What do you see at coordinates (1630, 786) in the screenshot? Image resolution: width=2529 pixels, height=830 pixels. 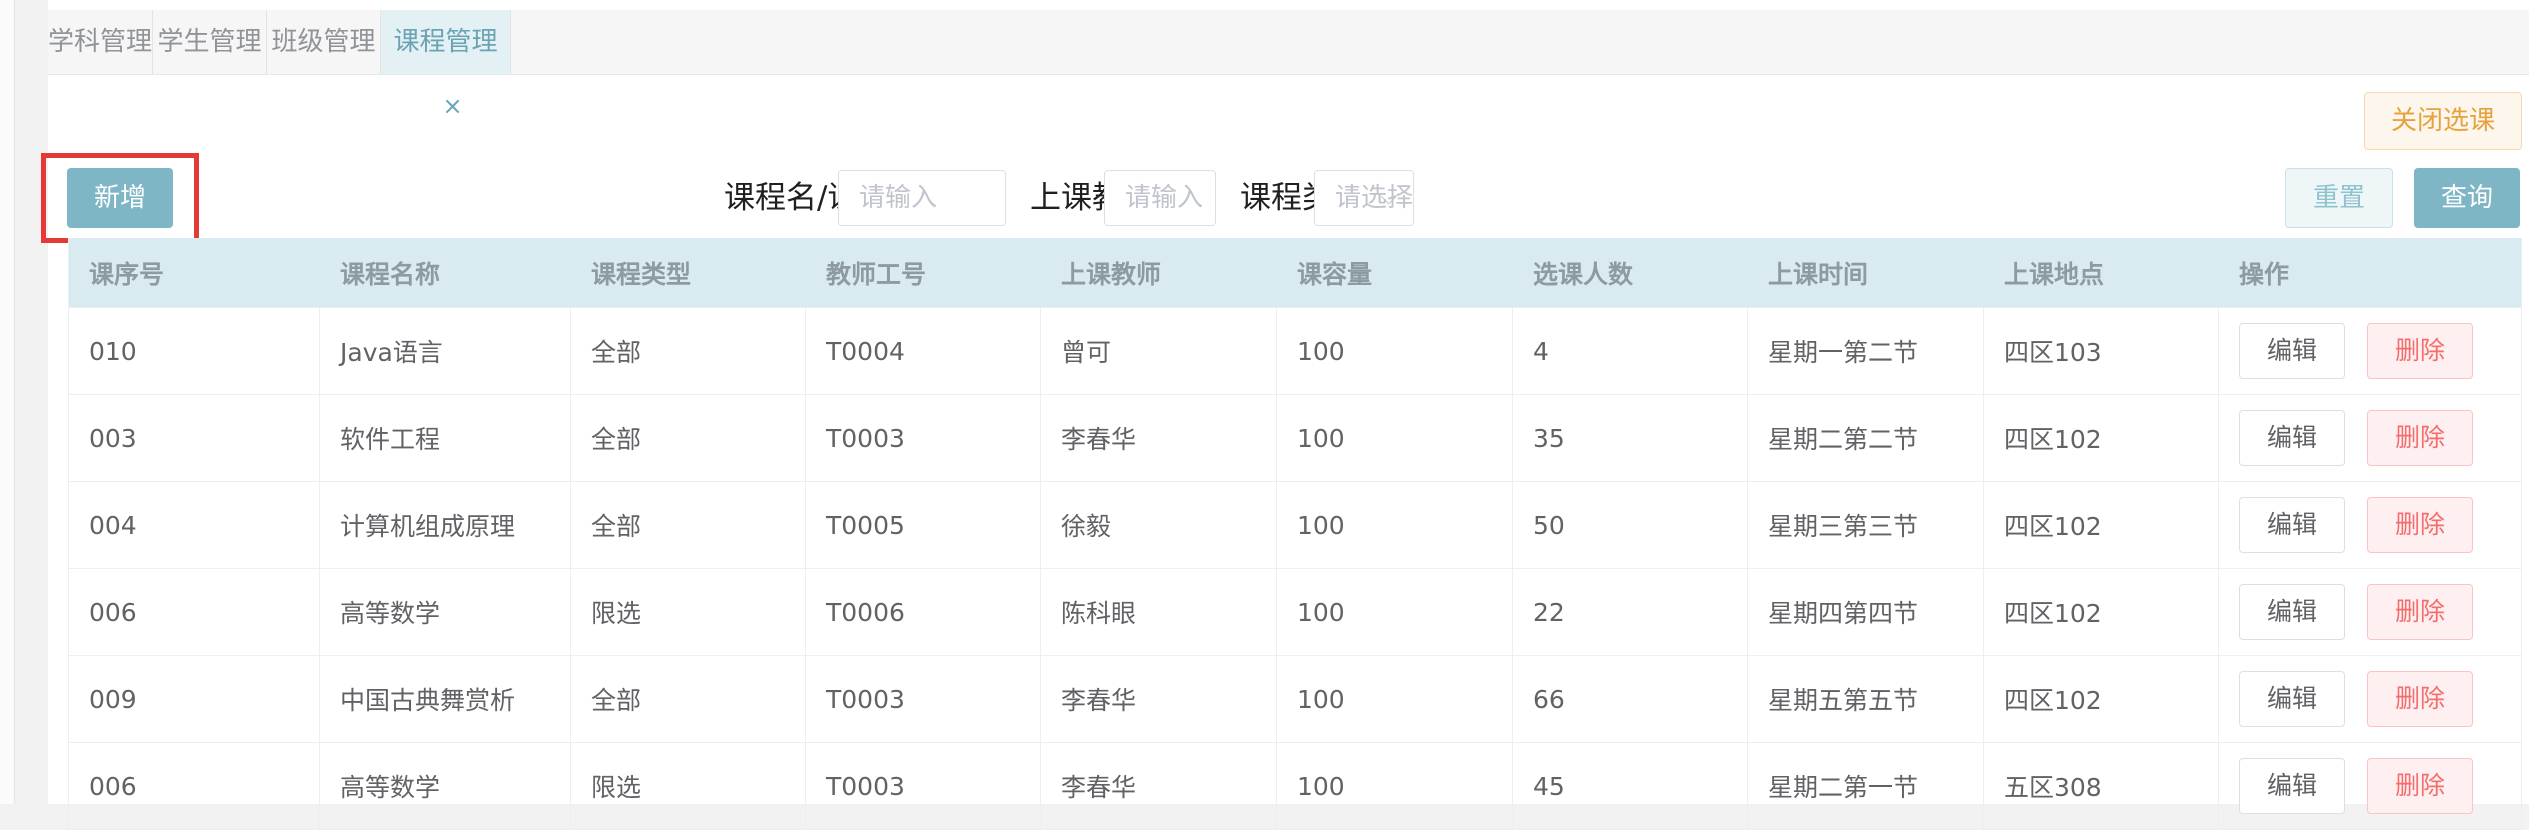 I see `cell-enrolled: 45` at bounding box center [1630, 786].